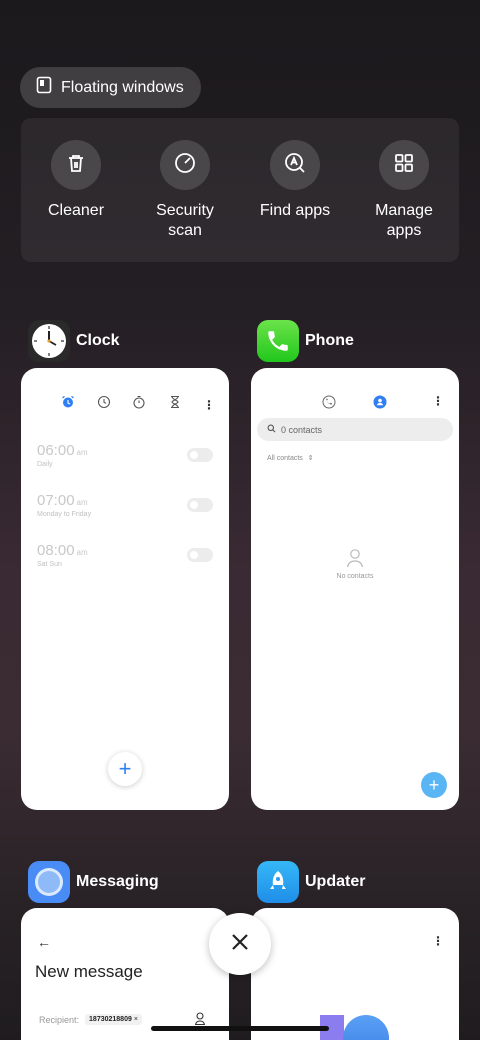 Image resolution: width=480 pixels, height=1040 pixels. What do you see at coordinates (44, 87) in the screenshot?
I see `floating-window-icon` at bounding box center [44, 87].